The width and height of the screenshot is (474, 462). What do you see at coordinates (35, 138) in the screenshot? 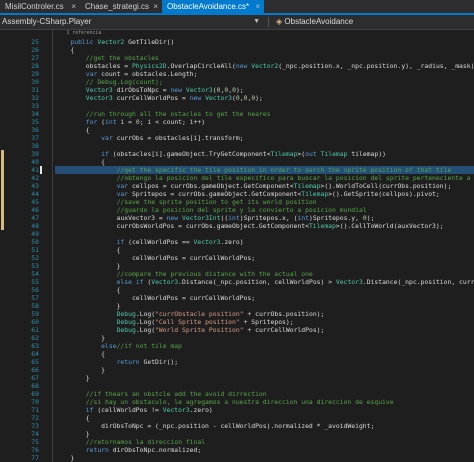
I see `line-number: 37` at bounding box center [35, 138].